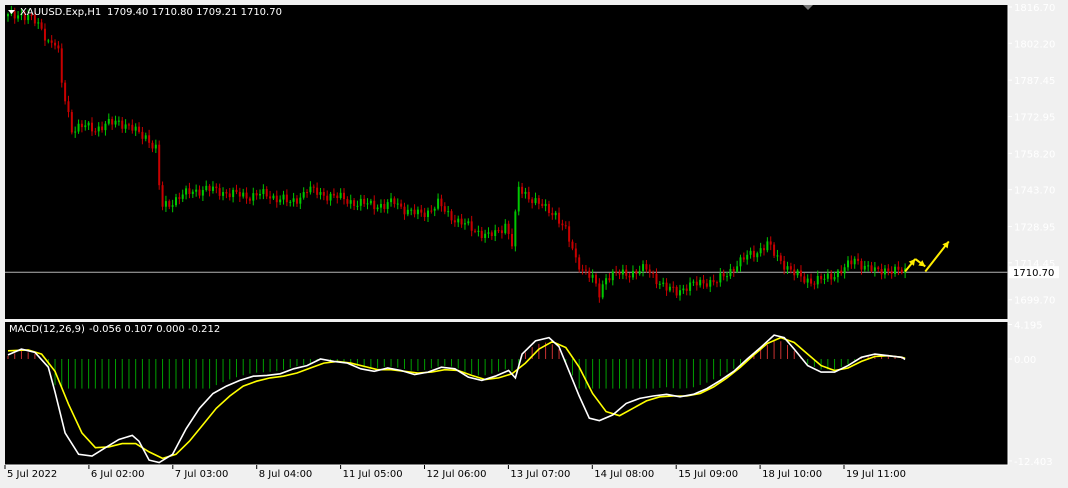  I want to click on price-tick-label: 1699.70, so click(1034, 301).